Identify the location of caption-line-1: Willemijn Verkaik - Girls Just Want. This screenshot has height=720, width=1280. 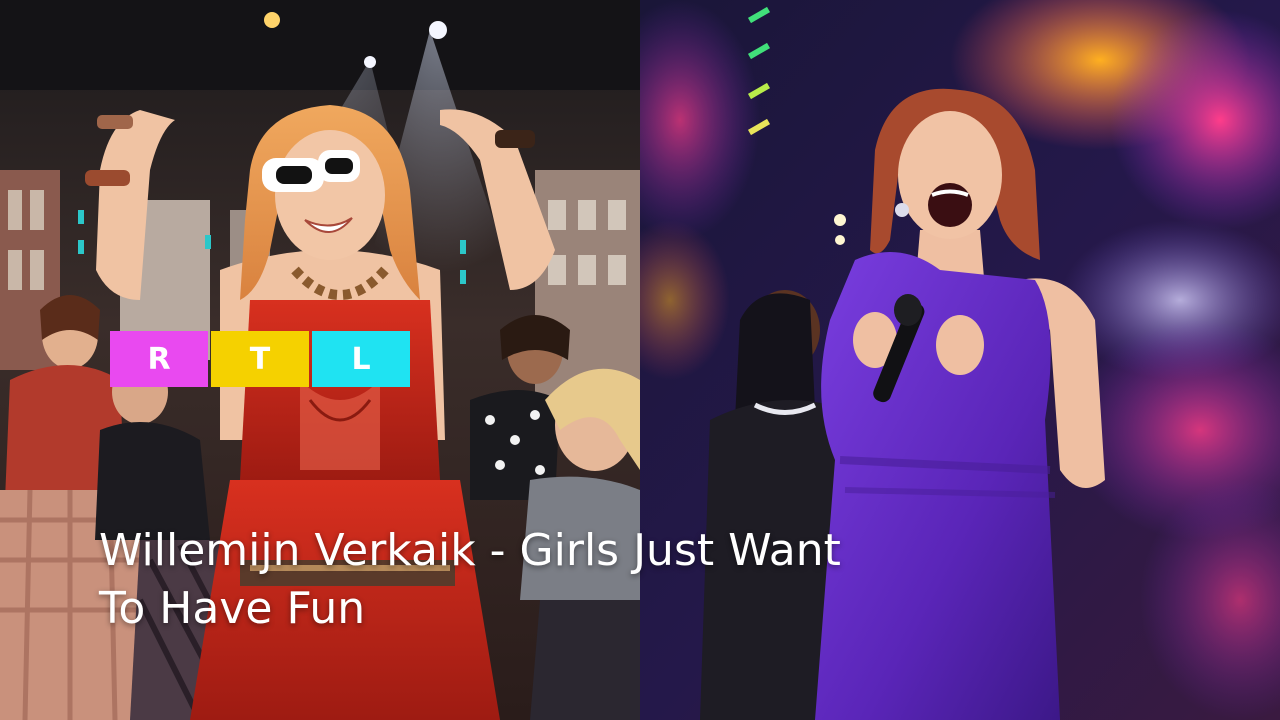
(470, 550).